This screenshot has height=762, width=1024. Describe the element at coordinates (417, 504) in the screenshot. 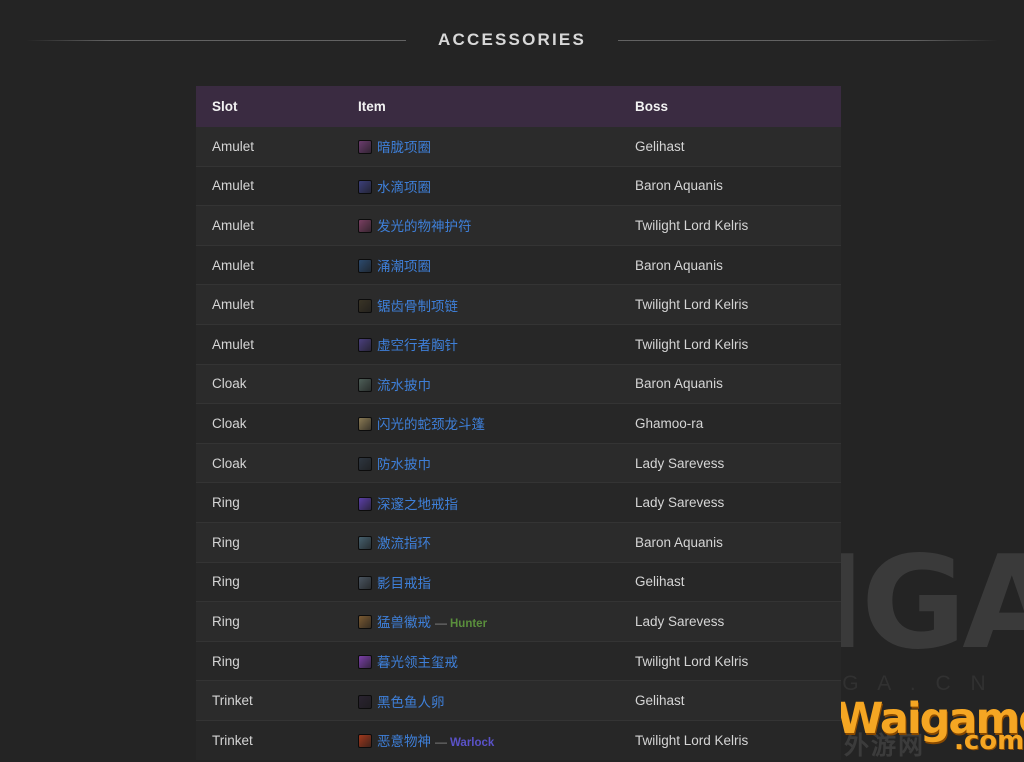

I see `item-link: 深邃之地戒指` at that location.